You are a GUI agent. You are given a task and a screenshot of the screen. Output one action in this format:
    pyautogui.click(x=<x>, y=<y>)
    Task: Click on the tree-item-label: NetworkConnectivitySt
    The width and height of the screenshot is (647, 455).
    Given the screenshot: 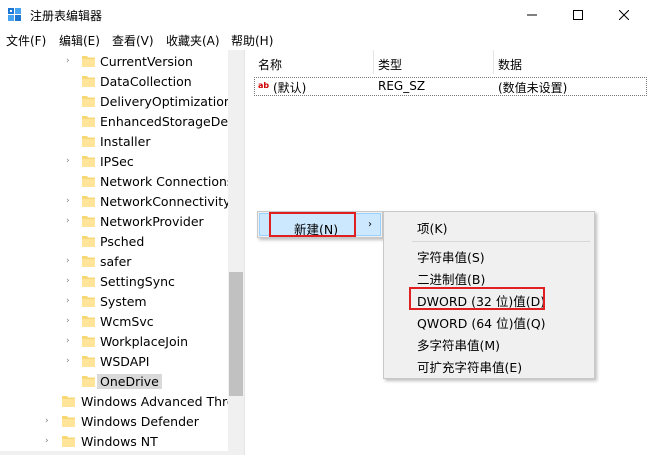 What is the action you would take?
    pyautogui.click(x=172, y=201)
    